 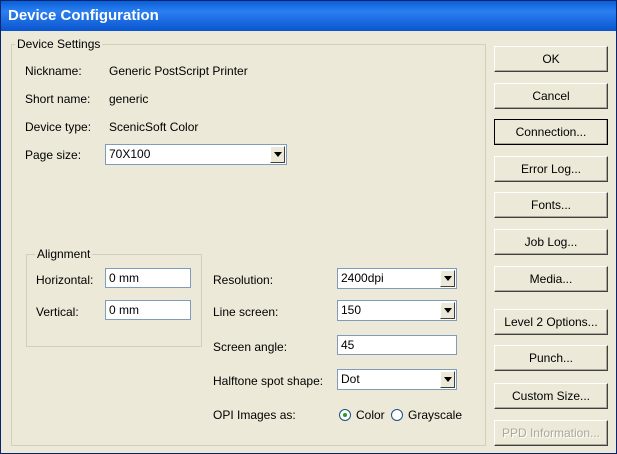 What do you see at coordinates (250, 347) in the screenshot?
I see `screenangle-label: Screen angle:` at bounding box center [250, 347].